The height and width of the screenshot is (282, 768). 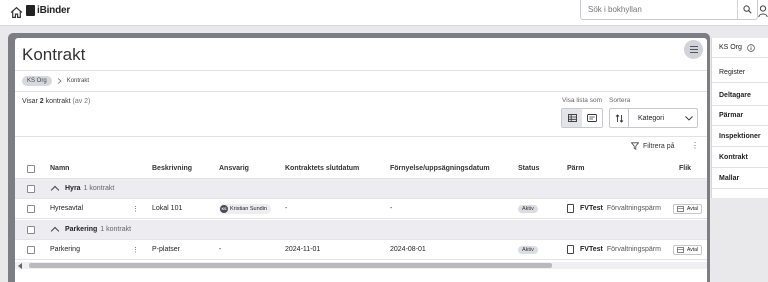 I want to click on sort-icon, so click(x=619, y=118).